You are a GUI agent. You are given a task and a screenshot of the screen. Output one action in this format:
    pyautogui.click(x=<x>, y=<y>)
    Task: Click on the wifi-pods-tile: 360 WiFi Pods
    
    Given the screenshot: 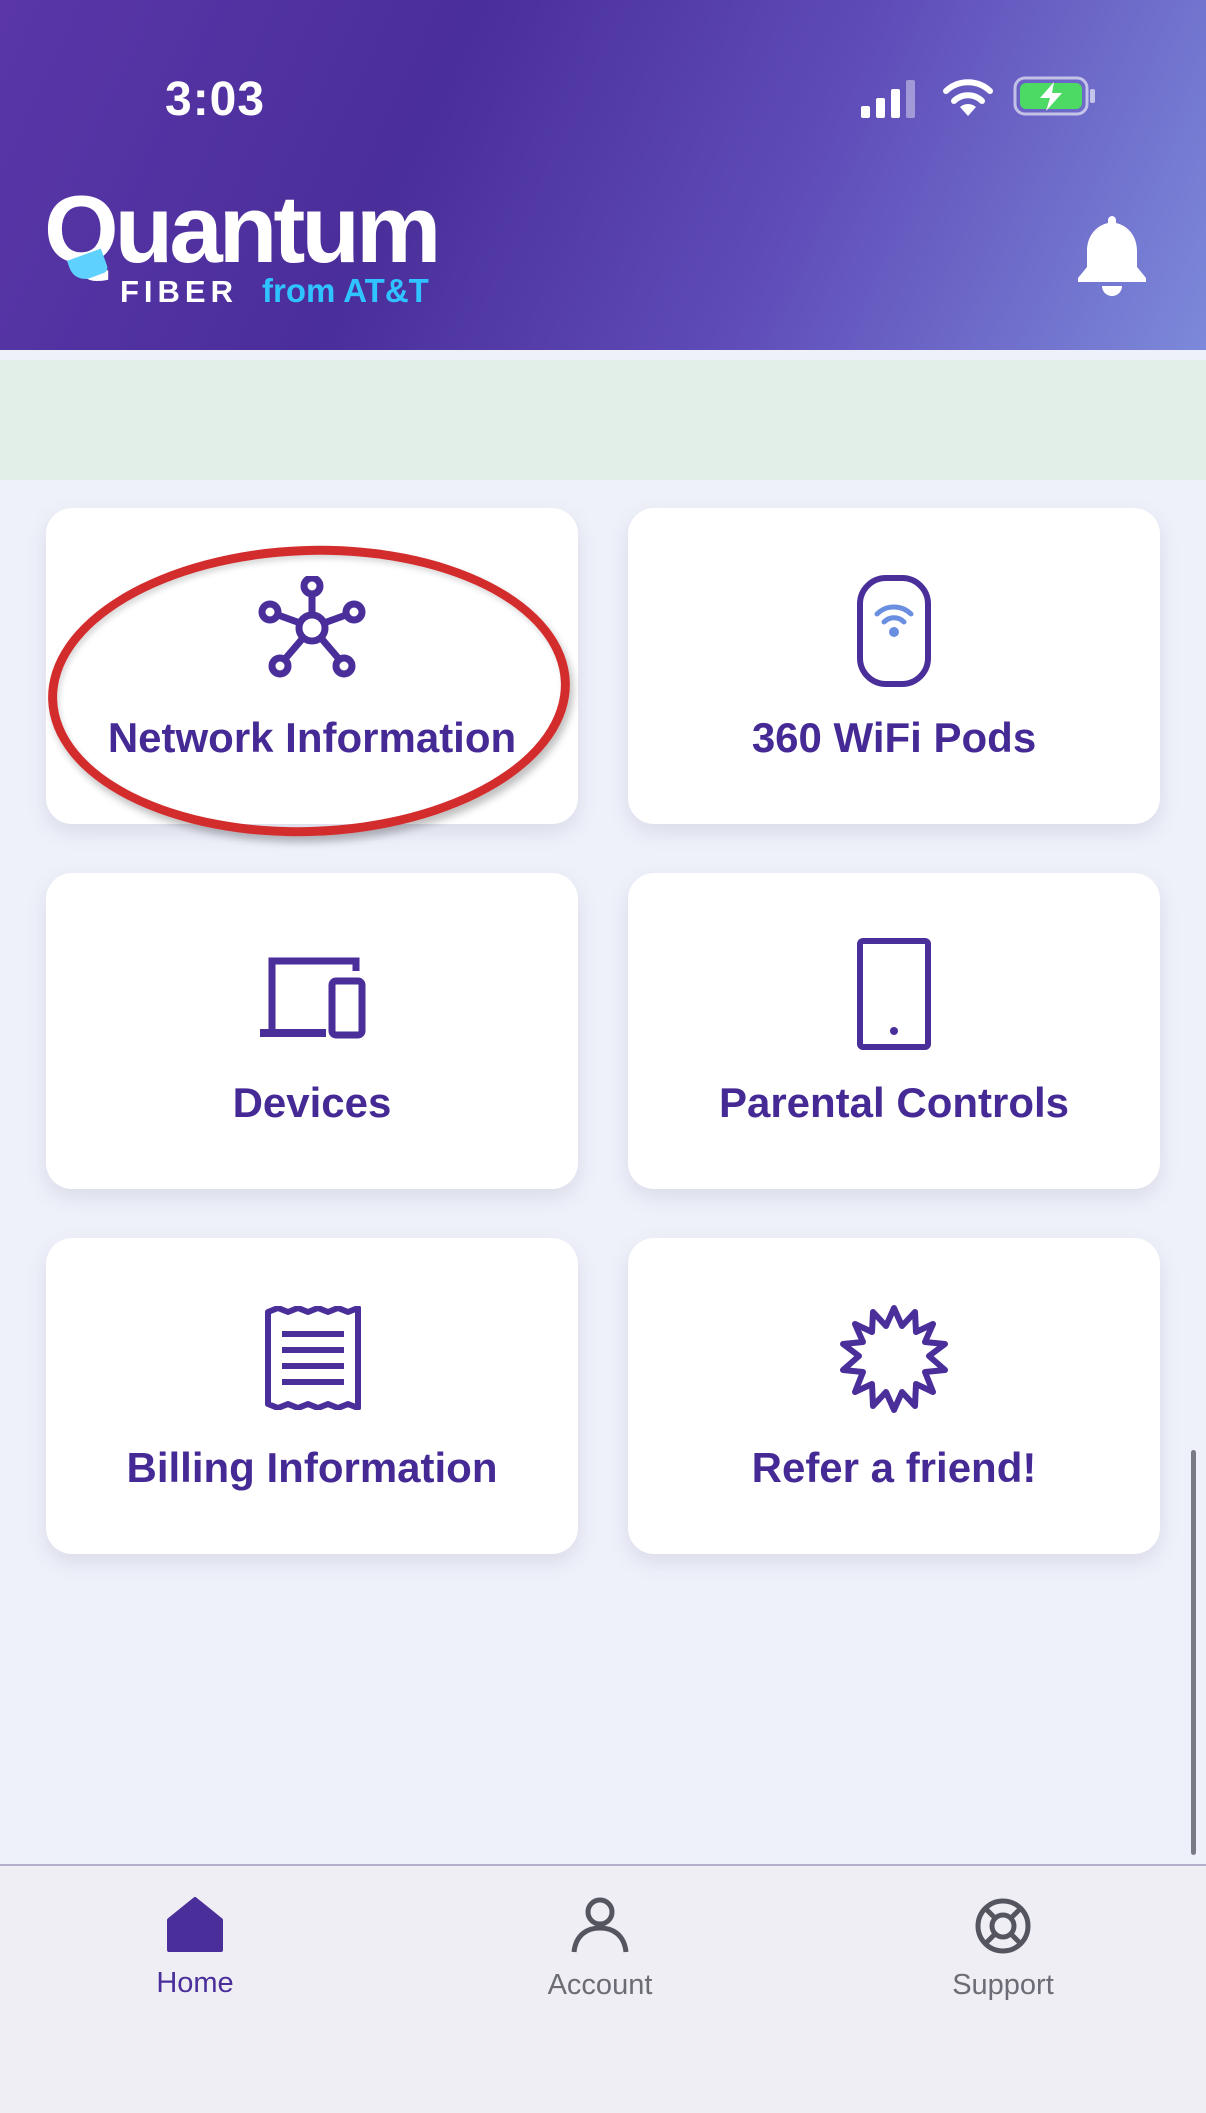 What is the action you would take?
    pyautogui.click(x=894, y=666)
    